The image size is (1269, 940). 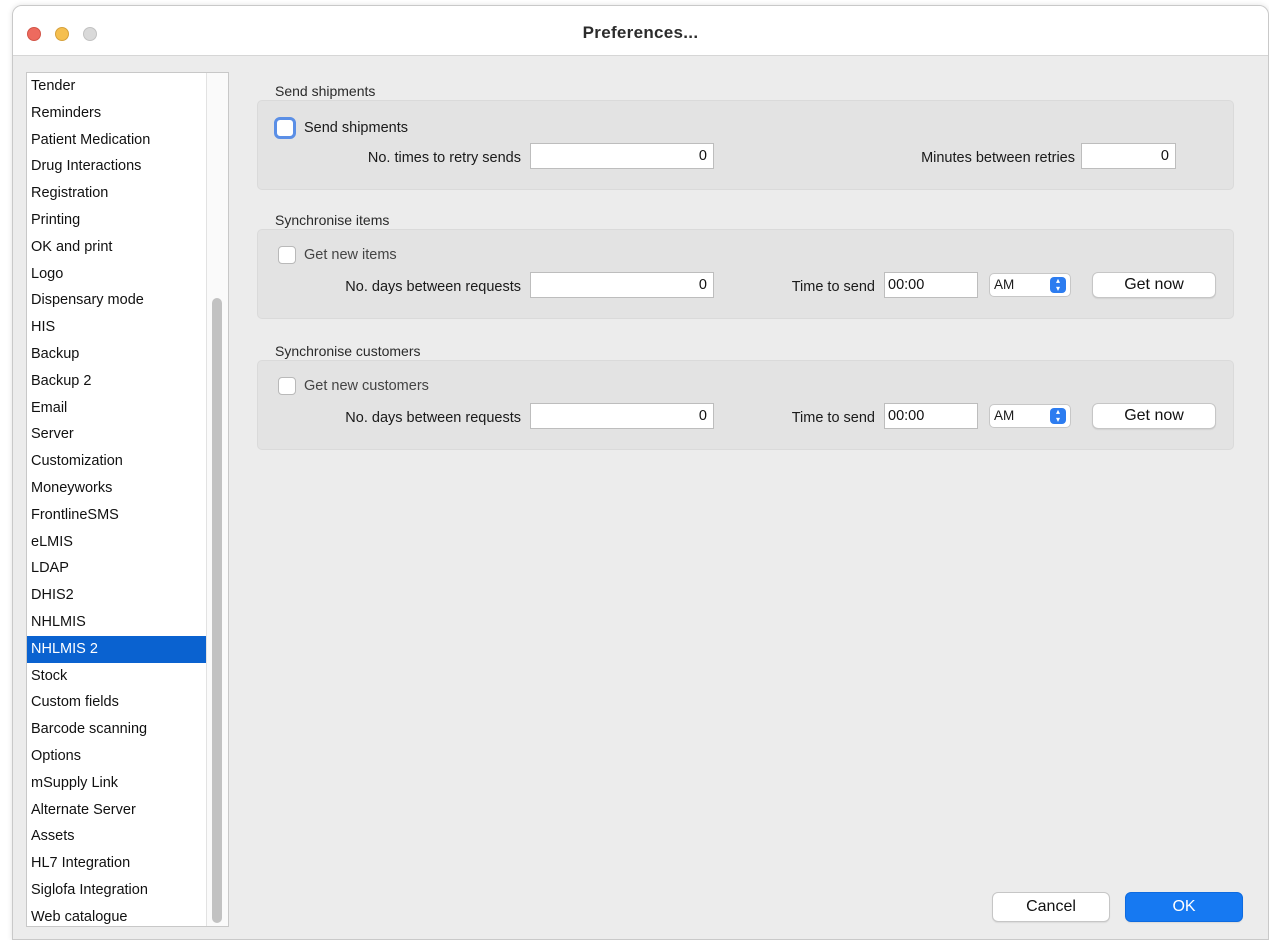 What do you see at coordinates (285, 128) in the screenshot?
I see `send-shipments-checkbox` at bounding box center [285, 128].